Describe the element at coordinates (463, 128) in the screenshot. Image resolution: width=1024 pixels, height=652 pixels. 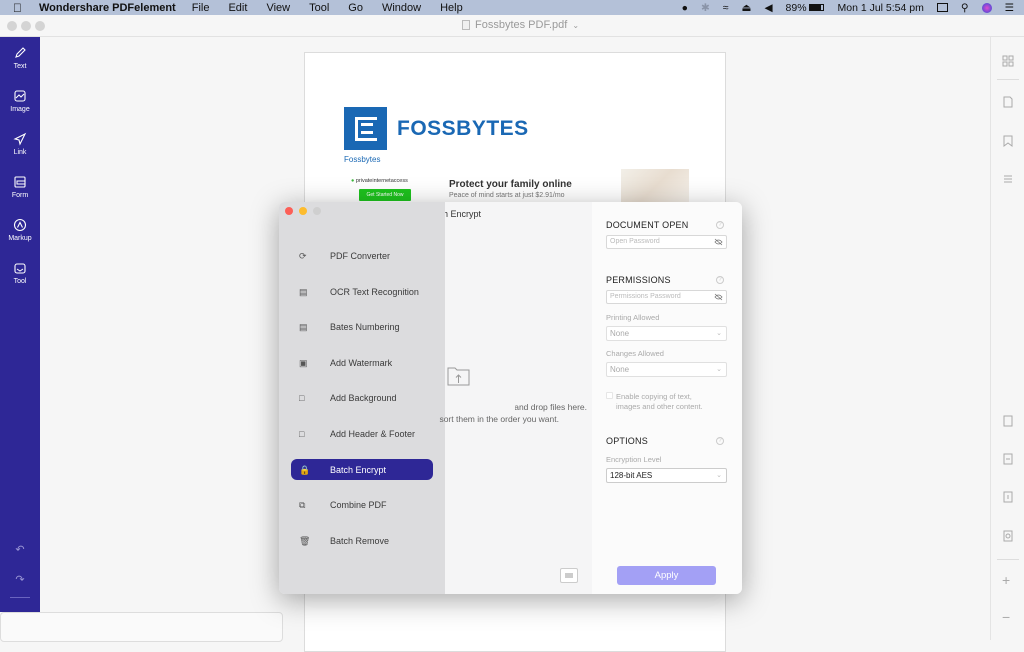
I see `logo-wordmark: FOSSBYTES` at that location.